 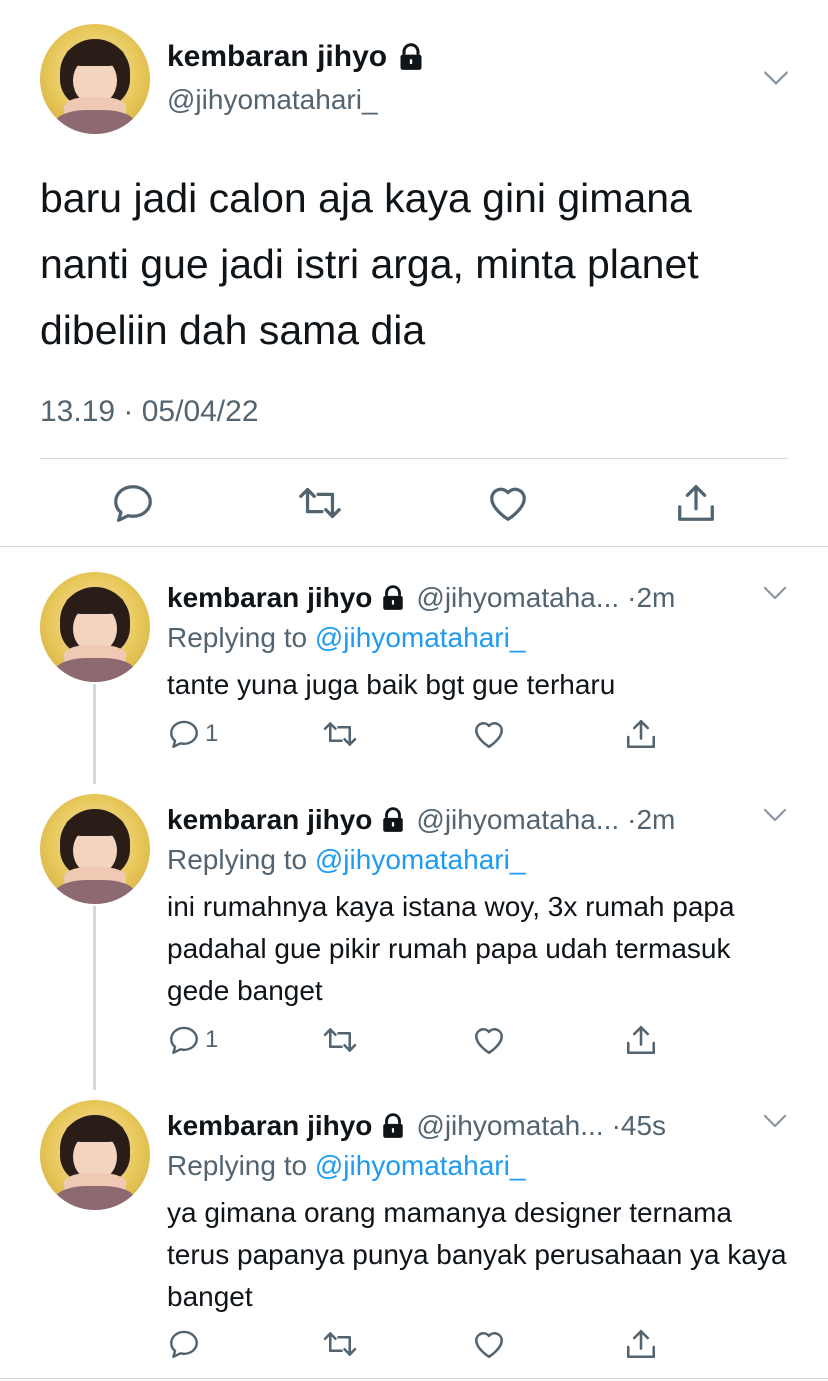 I want to click on tweet-timestamp: 13.19 · 05/04/22, so click(x=149, y=412).